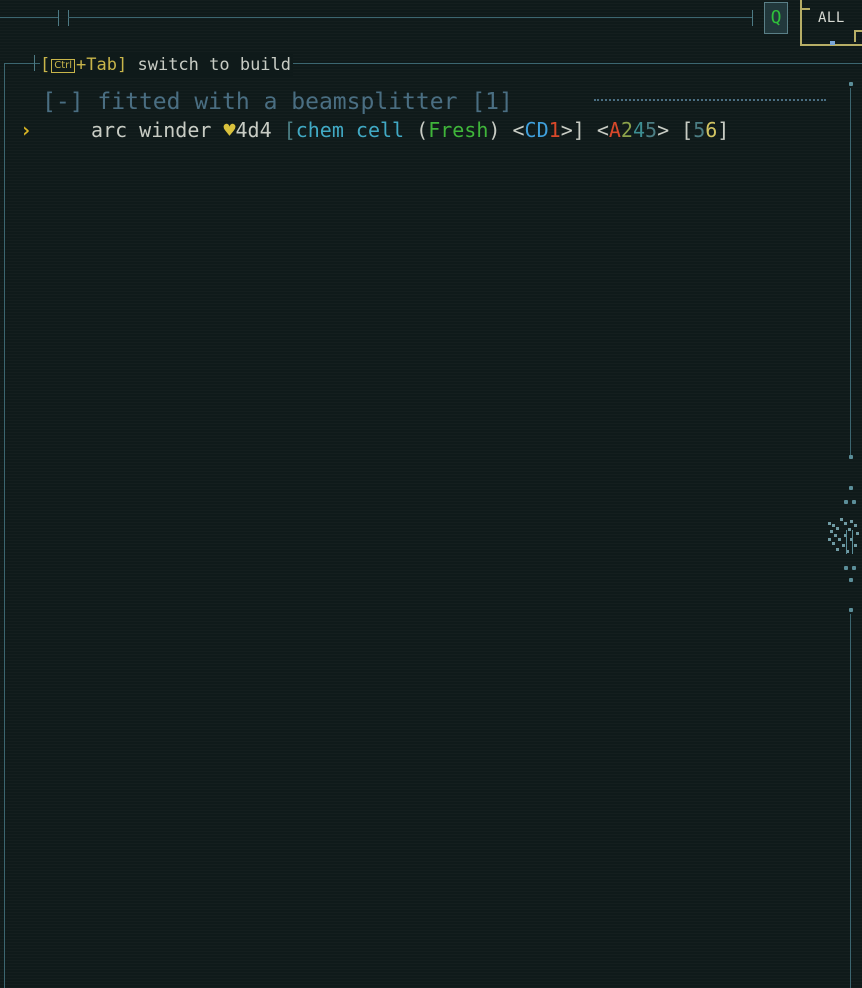  I want to click on filter-tab-all: ALL, so click(831, 23).